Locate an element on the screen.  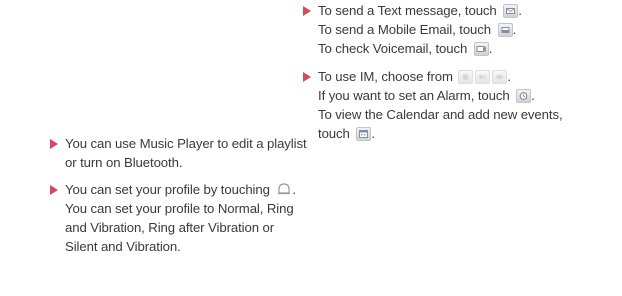
text-segment: You can set your profile by touching is located at coordinates (169, 189).